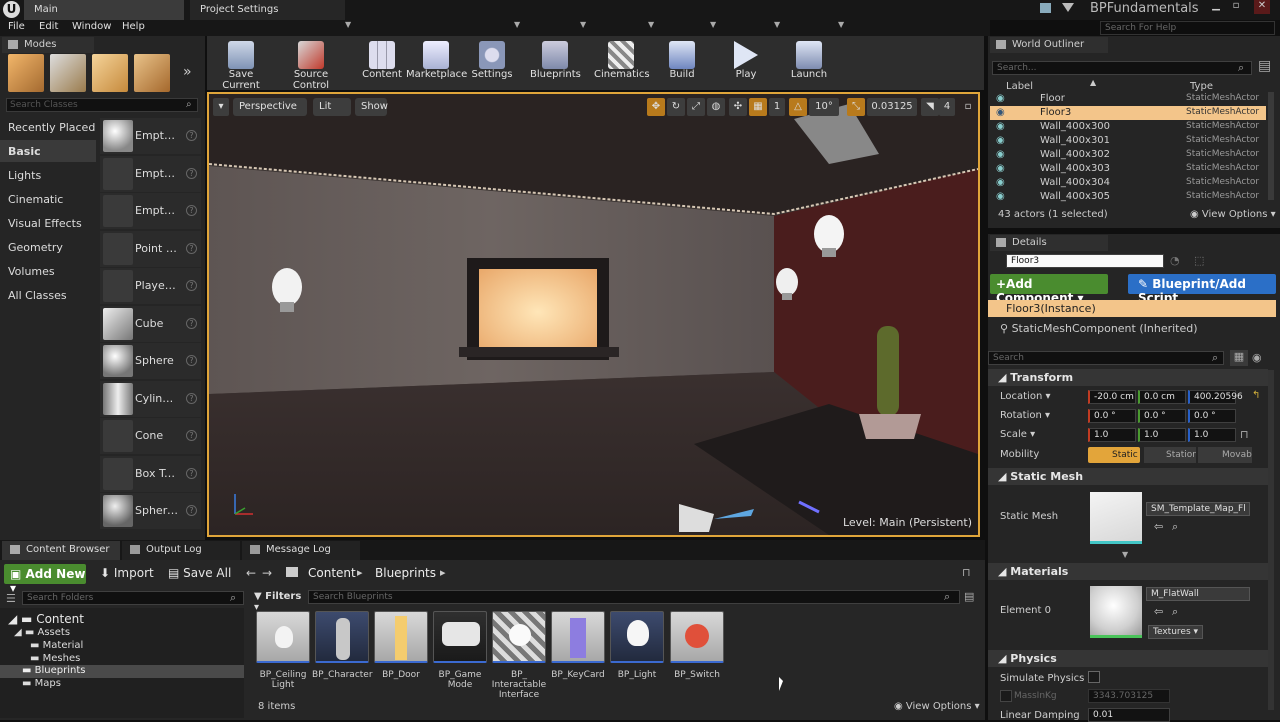 The height and width of the screenshot is (722, 1280). I want to click on material-thumbnail, so click(1116, 612).